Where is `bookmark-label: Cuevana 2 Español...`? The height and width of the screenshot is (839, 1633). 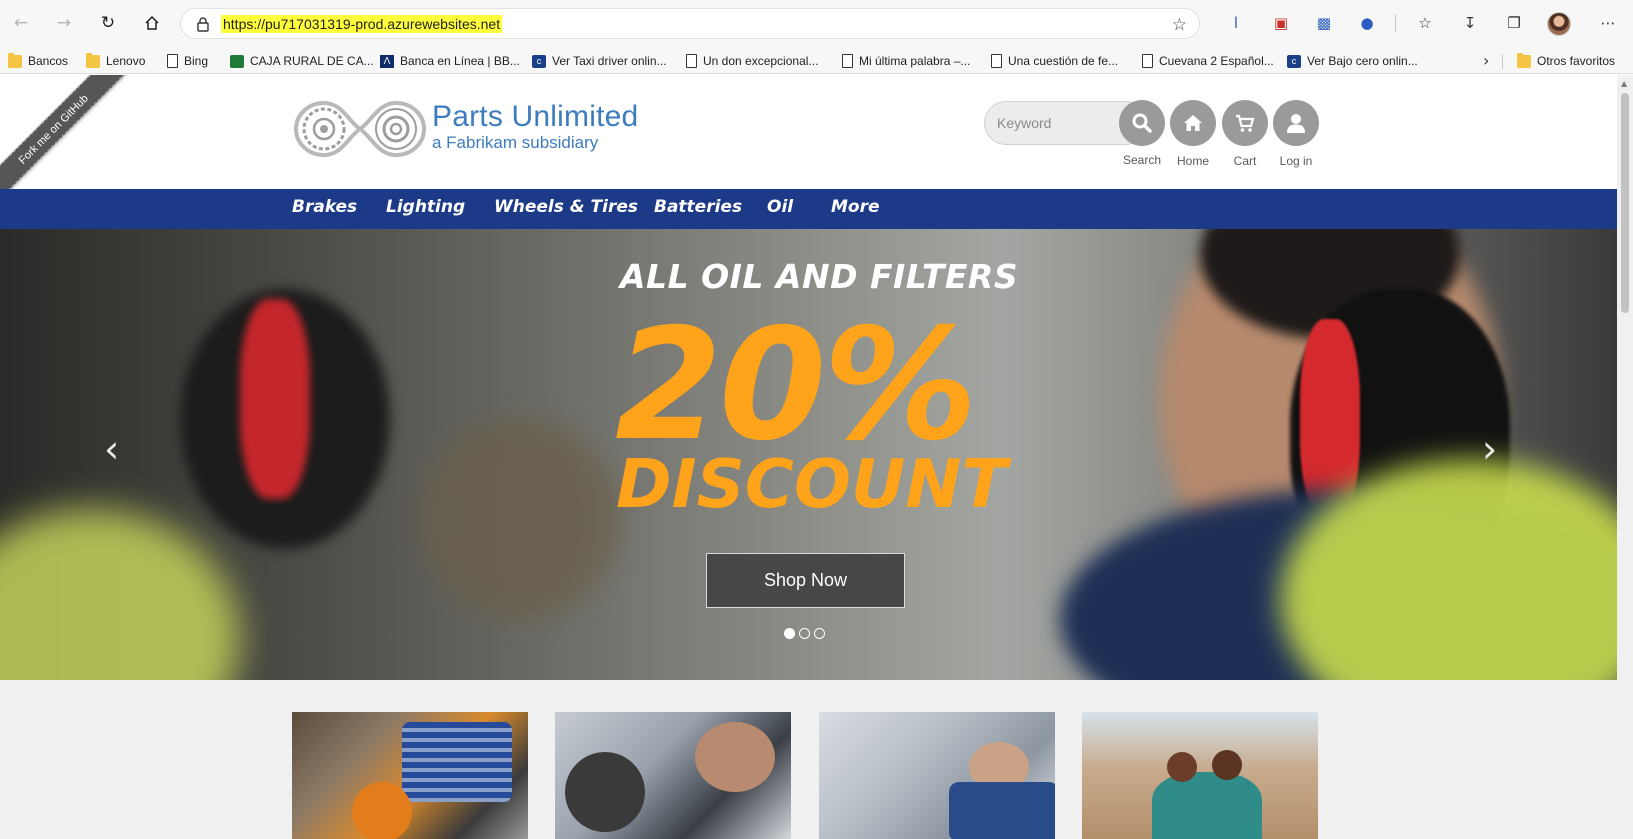 bookmark-label: Cuevana 2 Español... is located at coordinates (1216, 61).